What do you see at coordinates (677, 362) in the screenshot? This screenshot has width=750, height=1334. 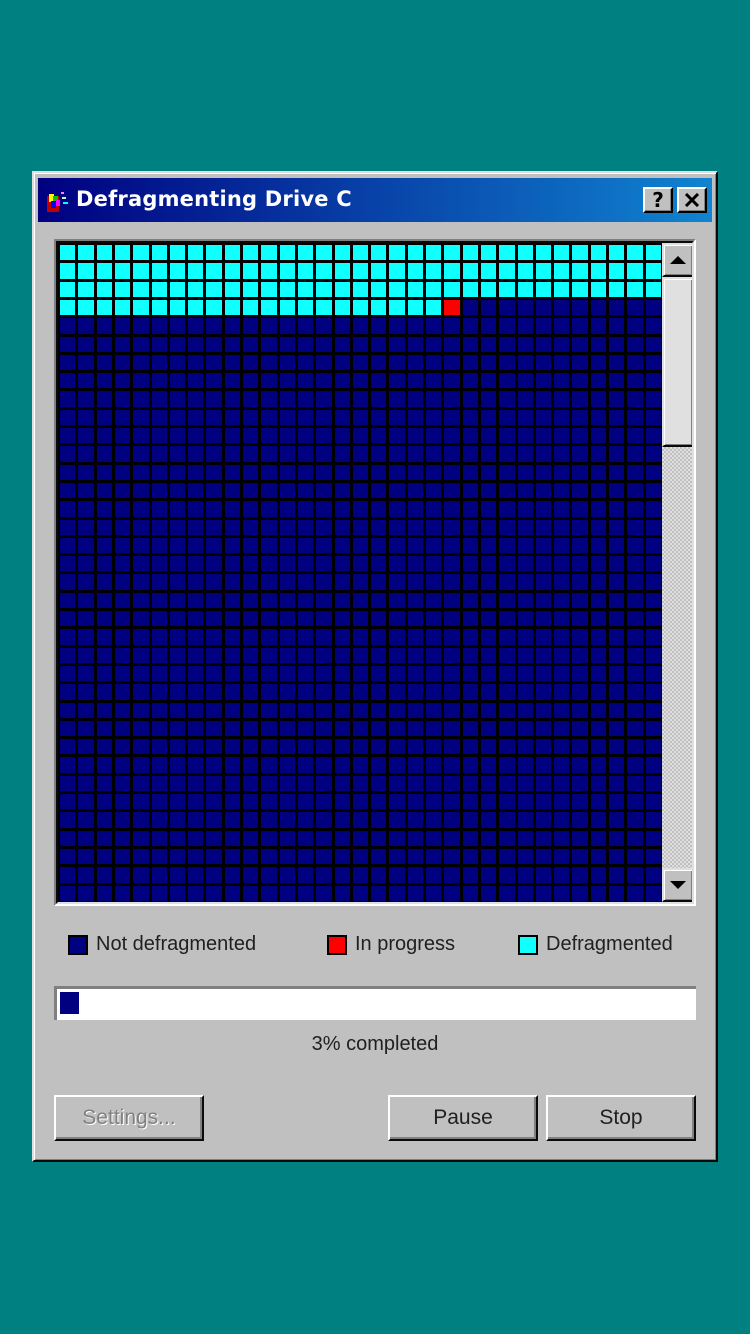 I see `scroll-thumb` at bounding box center [677, 362].